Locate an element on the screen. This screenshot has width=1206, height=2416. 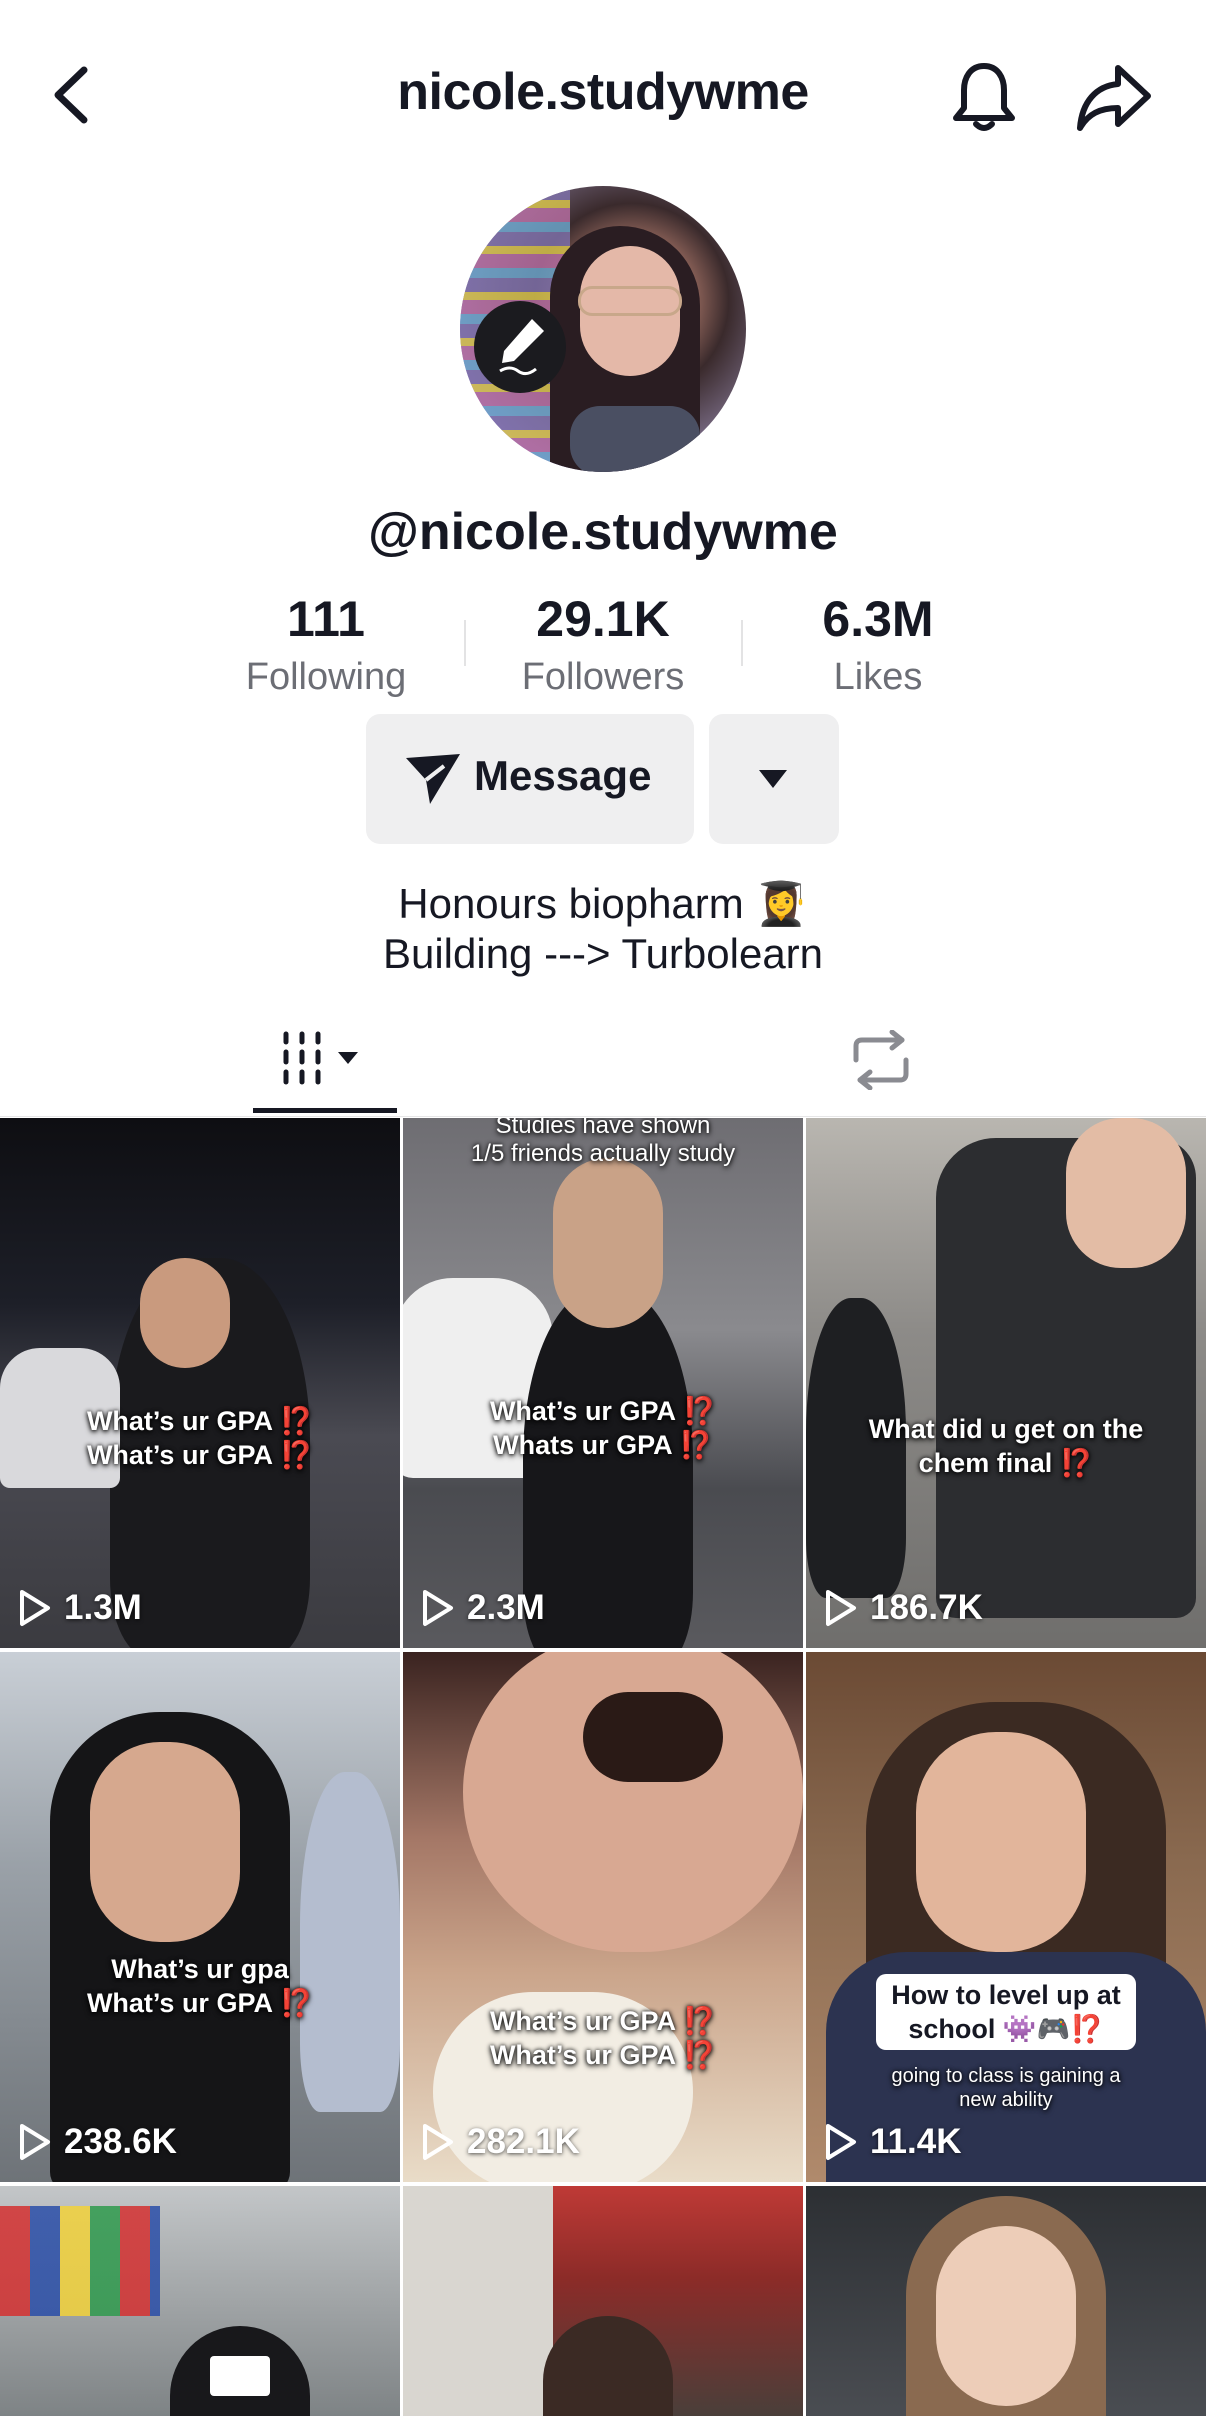
video-caption-sub: going to class is gaining a new ability is located at coordinates (1006, 2088).